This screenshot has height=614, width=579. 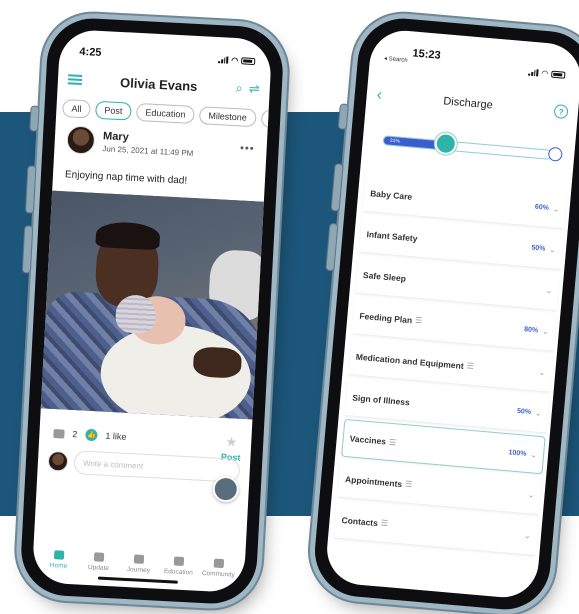 I want to click on reactions-row: 2 👍 1 like ★, so click(x=145, y=438).